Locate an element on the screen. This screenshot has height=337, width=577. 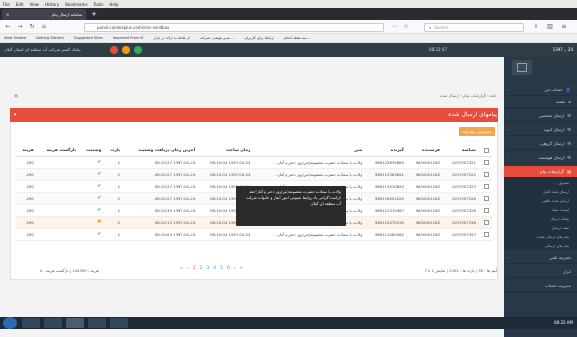
notification-icon is located at coordinates (114, 50).